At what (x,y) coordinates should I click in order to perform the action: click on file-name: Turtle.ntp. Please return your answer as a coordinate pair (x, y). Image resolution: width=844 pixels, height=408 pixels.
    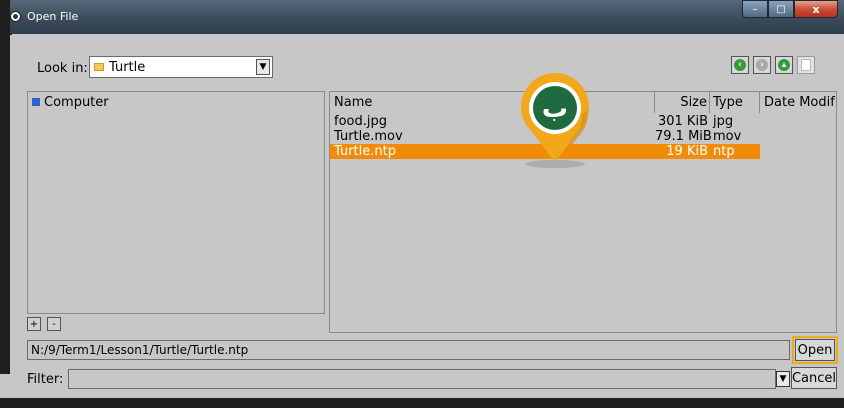
    Looking at the image, I should click on (365, 151).